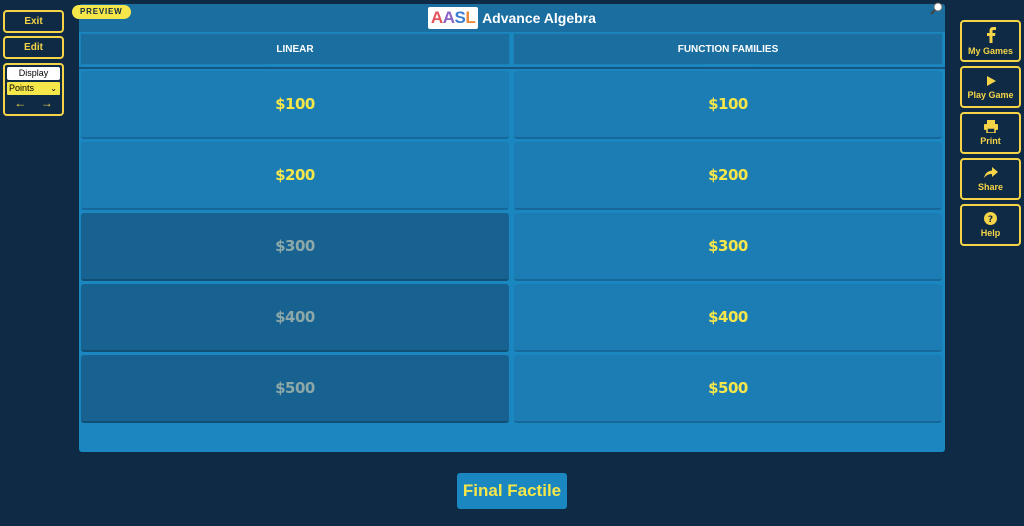 The width and height of the screenshot is (1024, 526). I want to click on print-label: Print, so click(990, 141).